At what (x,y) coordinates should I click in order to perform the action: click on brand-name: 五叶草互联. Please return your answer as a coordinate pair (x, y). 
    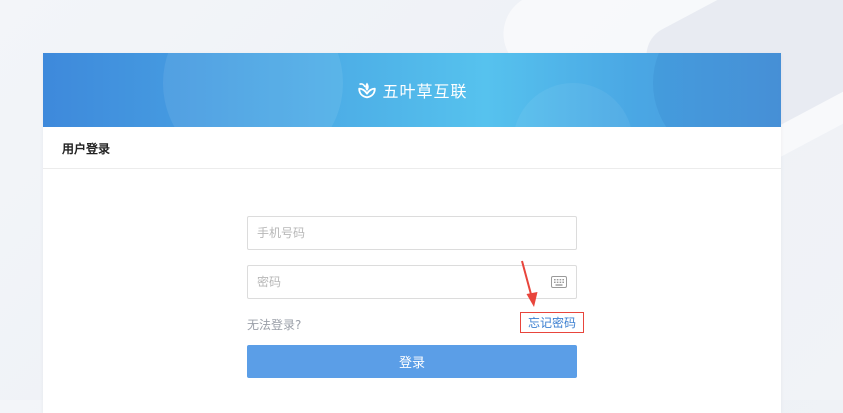
    Looking at the image, I should click on (425, 91).